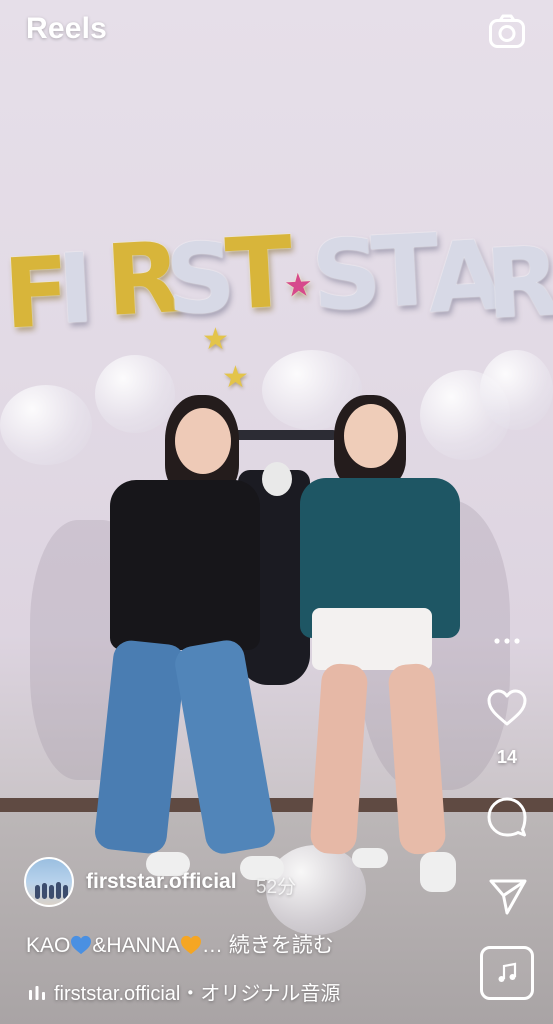 The width and height of the screenshot is (553, 1024). Describe the element at coordinates (37, 993) in the screenshot. I see `audio-bars-icon` at that location.